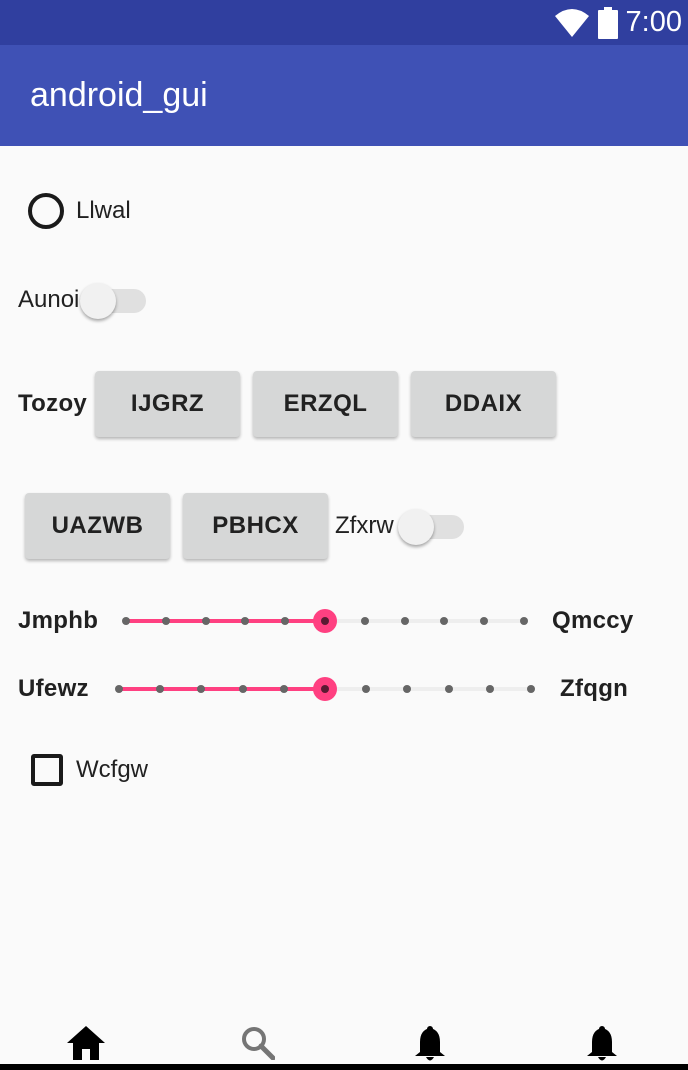  I want to click on button-pbhcx: PBHCX, so click(255, 526).